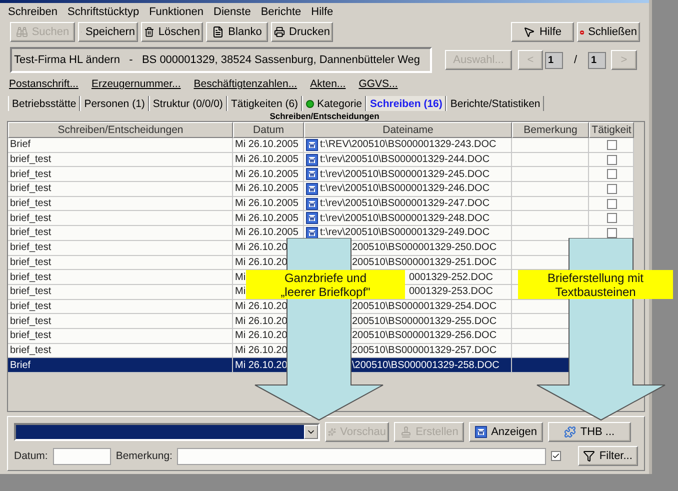 Image resolution: width=678 pixels, height=491 pixels. I want to click on menu-item: Berichte, so click(281, 12).